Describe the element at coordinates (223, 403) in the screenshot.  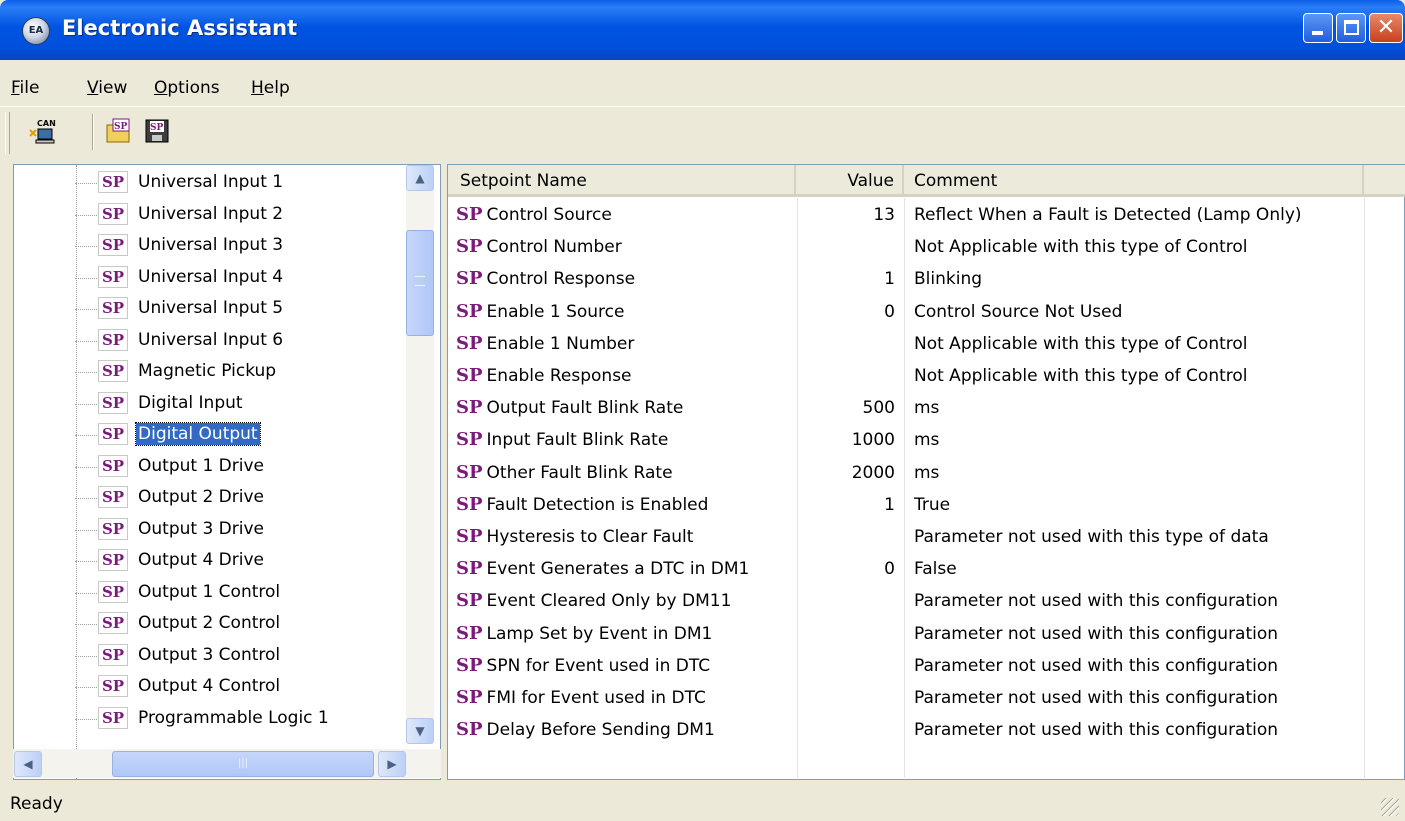
I see `tree-item: SP Digital Input` at that location.